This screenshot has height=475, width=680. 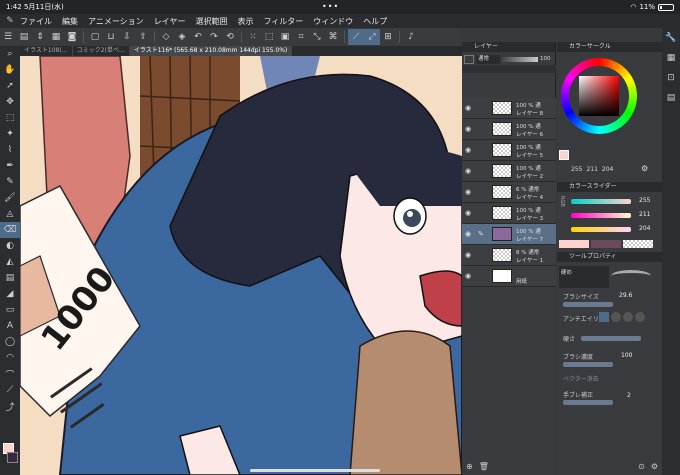 I want to click on sv-square, so click(x=599, y=96).